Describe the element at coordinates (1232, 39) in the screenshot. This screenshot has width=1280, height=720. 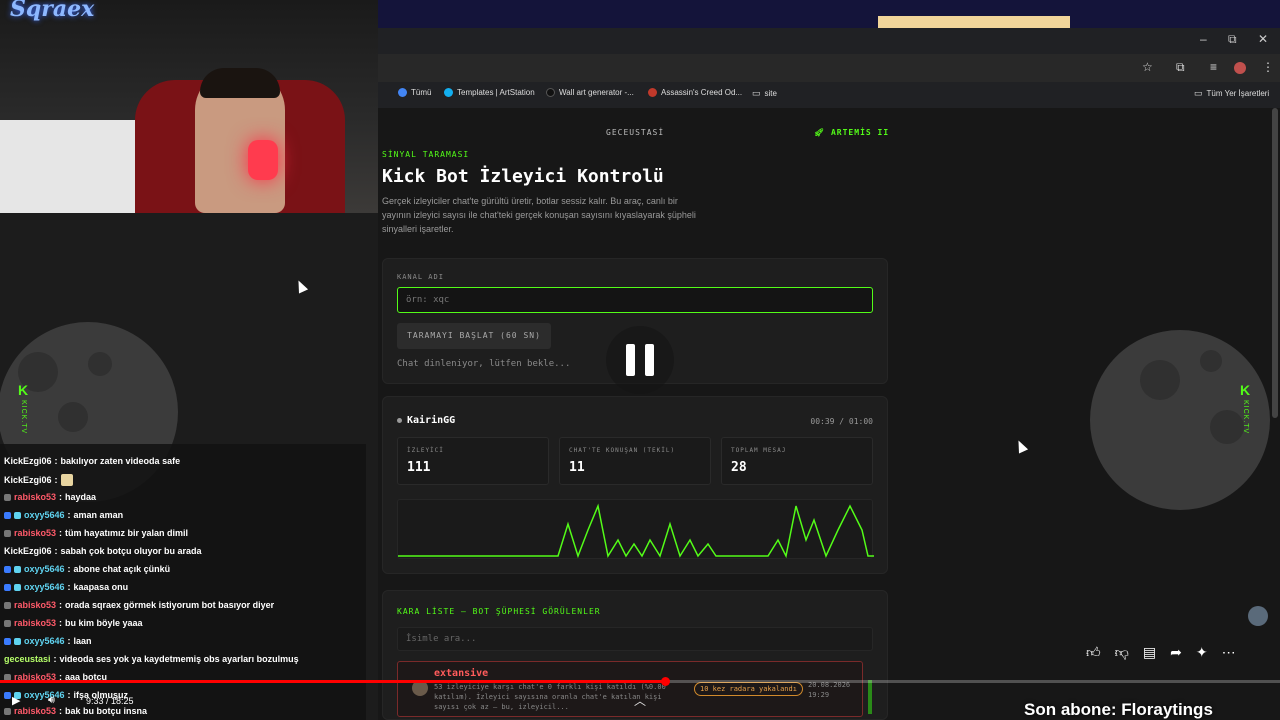
I see `restore-button: ⧉` at that location.